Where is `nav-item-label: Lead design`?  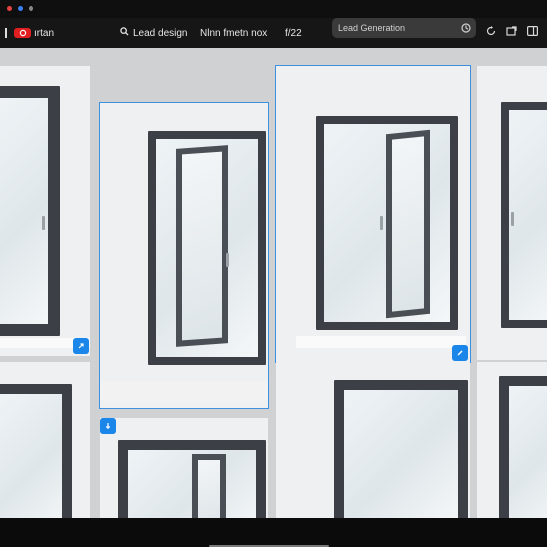 nav-item-label: Lead design is located at coordinates (160, 33).